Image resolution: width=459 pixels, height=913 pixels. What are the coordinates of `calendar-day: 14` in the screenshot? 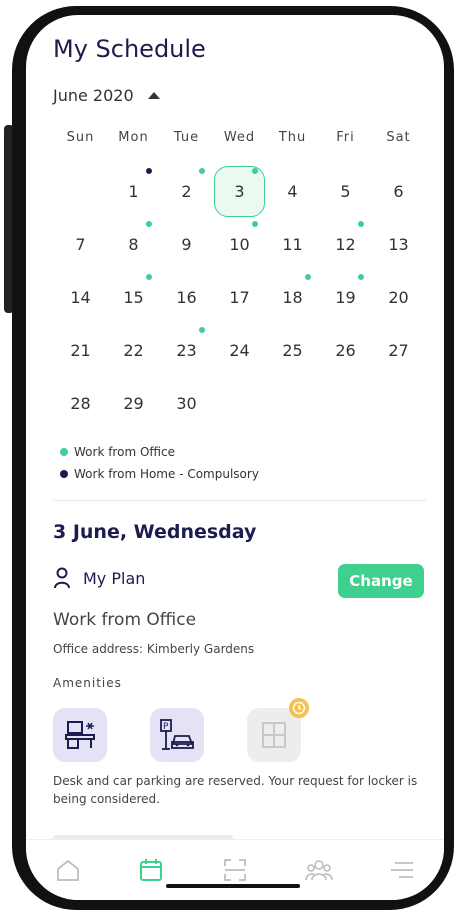 It's located at (80, 297).